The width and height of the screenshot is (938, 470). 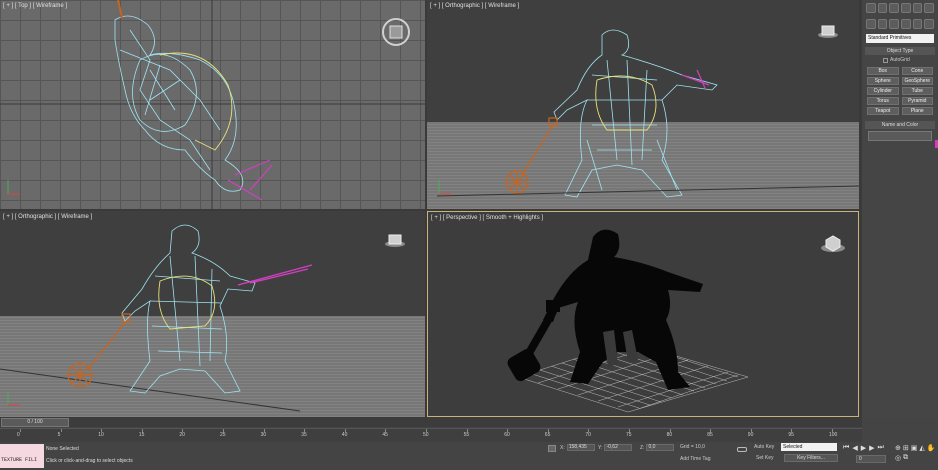 What do you see at coordinates (742, 449) in the screenshot?
I see `key-mode-icon` at bounding box center [742, 449].